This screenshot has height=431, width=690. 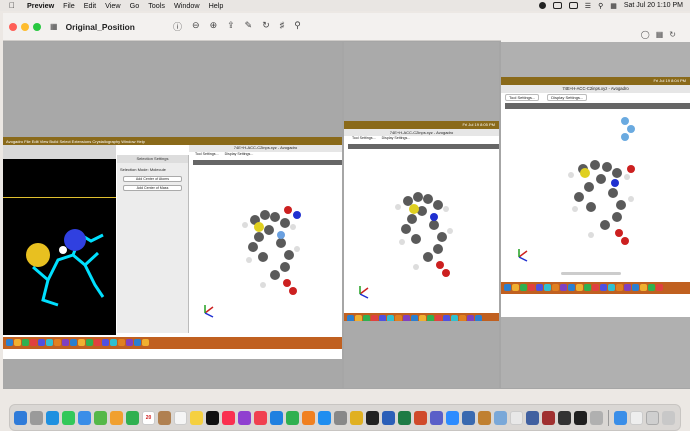 What do you see at coordinates (557, 5) in the screenshot?
I see `display-icon` at bounding box center [557, 5].